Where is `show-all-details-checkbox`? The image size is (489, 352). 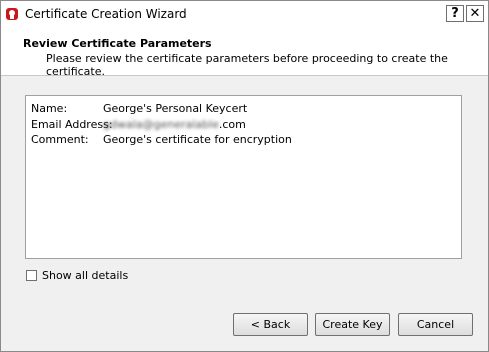
show-all-details-checkbox is located at coordinates (31, 275).